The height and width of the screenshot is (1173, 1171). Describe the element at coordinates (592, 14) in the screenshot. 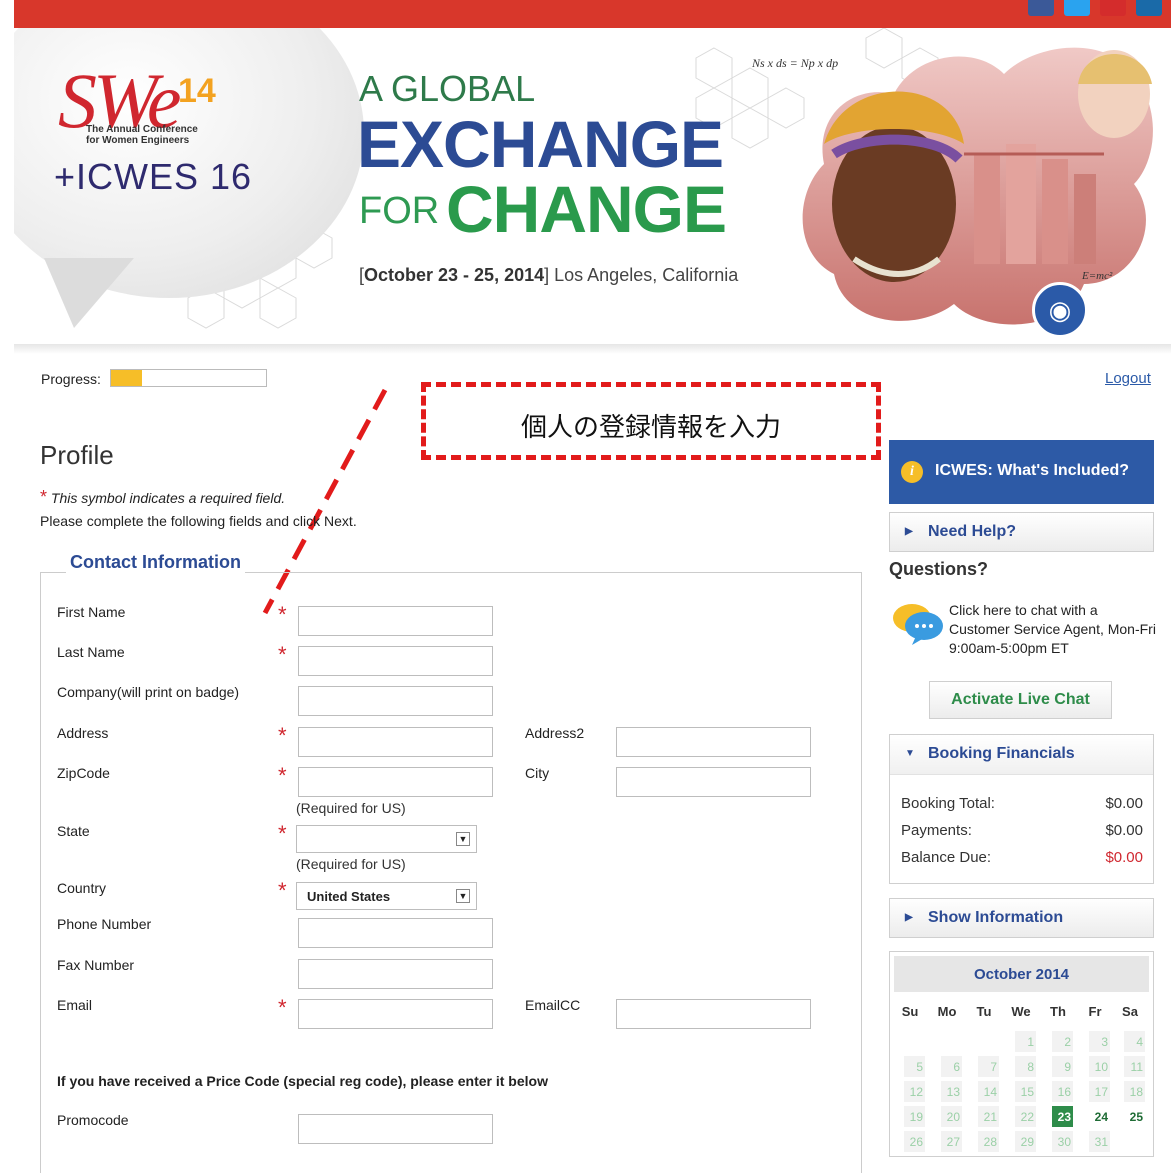

I see `top-bar` at that location.